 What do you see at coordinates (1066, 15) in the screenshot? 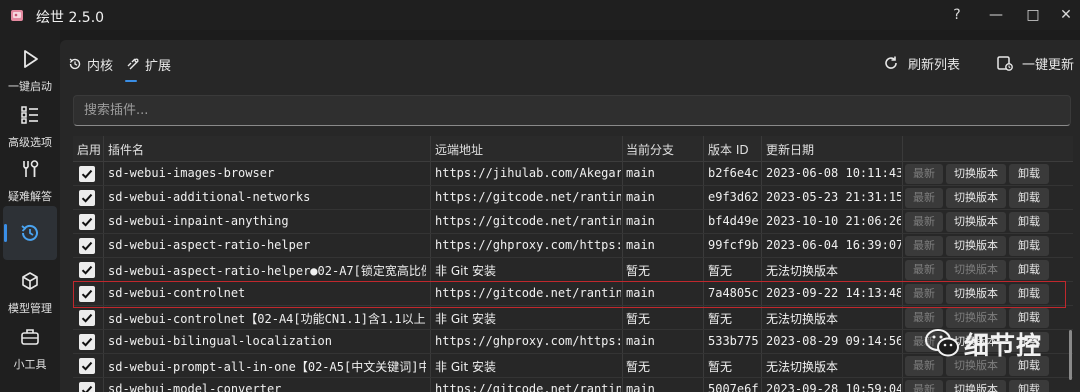
I see `close-button: ✕` at bounding box center [1066, 15].